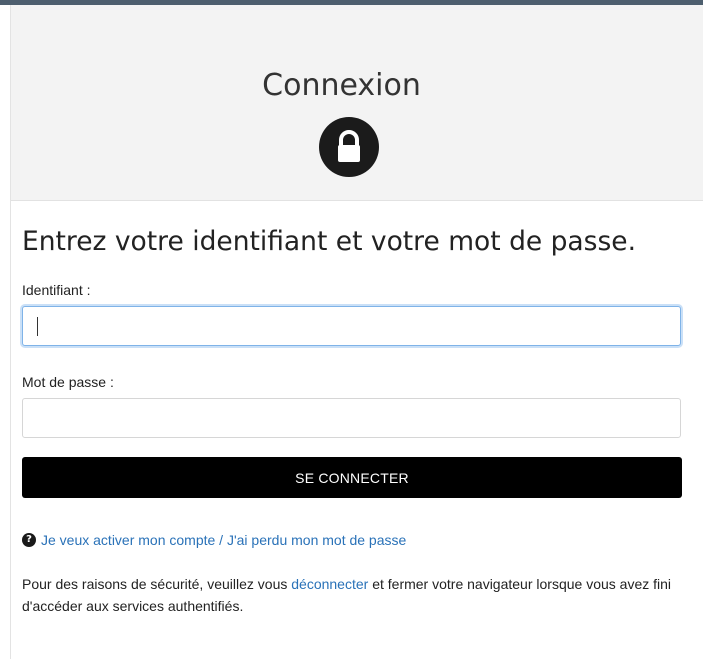 The height and width of the screenshot is (659, 703). I want to click on question-circle-icon: ?, so click(29, 540).